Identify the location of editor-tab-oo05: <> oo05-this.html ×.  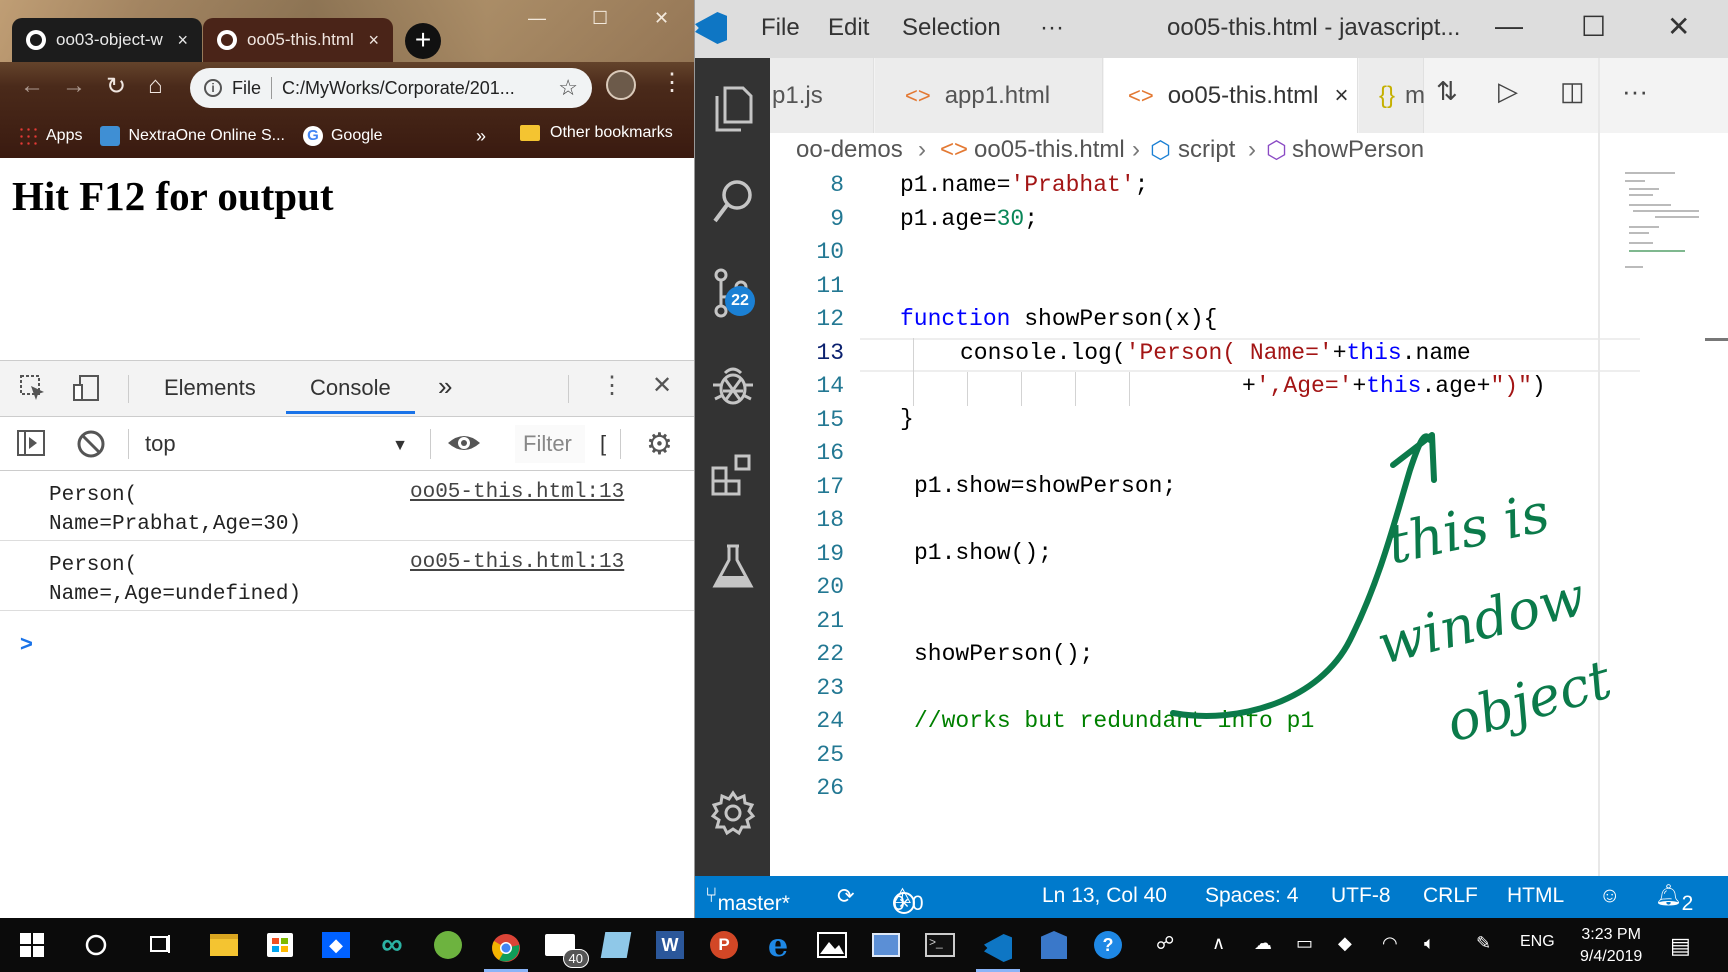
(1231, 95).